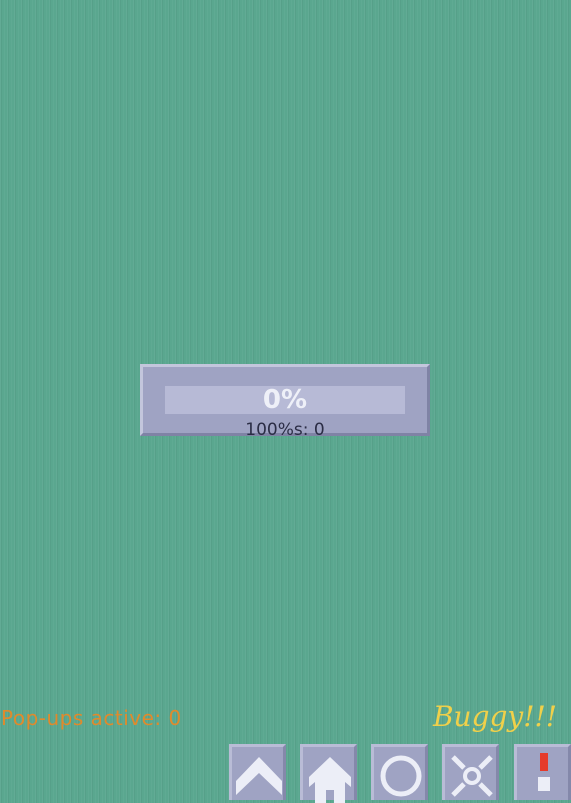 The height and width of the screenshot is (803, 571). Describe the element at coordinates (259, 776) in the screenshot. I see `chevron-up-icon` at that location.